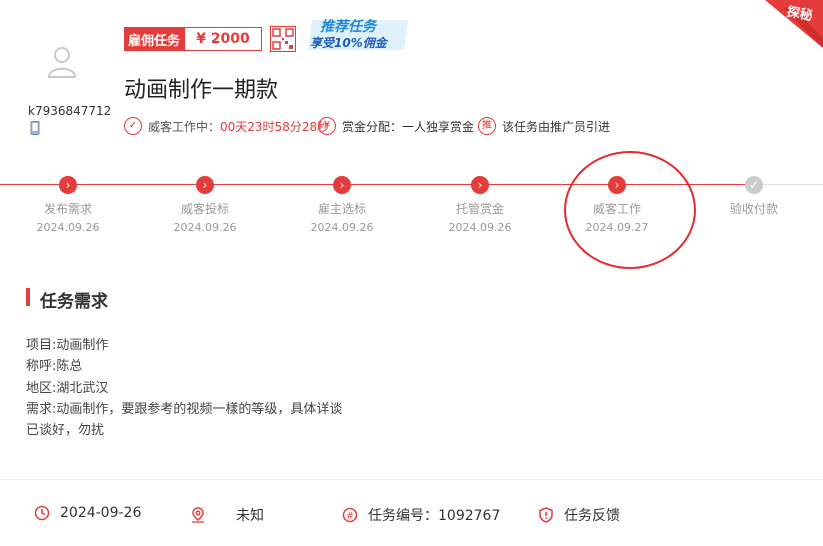 This screenshot has height=546, width=823. Describe the element at coordinates (408, 126) in the screenshot. I see `reward-mode: 赏金分配：一人独享赏金` at that location.